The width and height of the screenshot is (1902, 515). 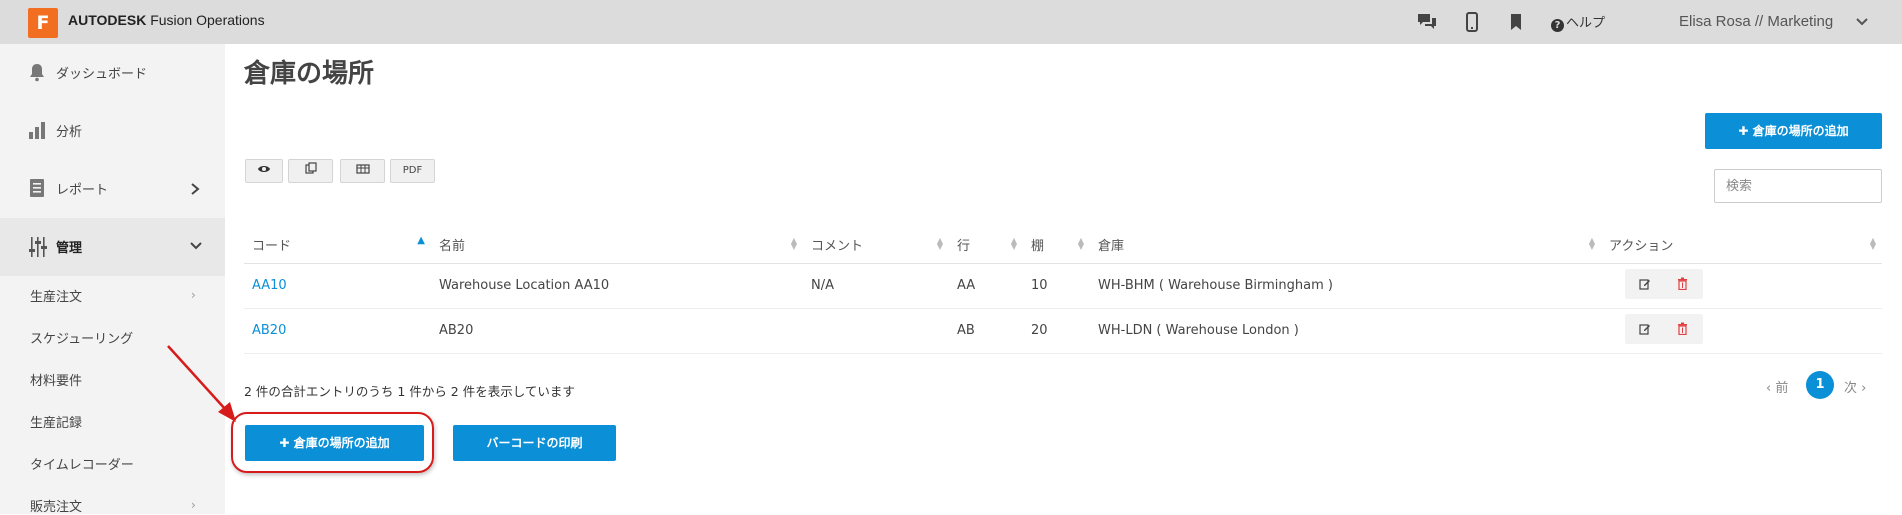 I want to click on sidebar-item-dashboard: ダッシュボード, so click(x=112, y=73).